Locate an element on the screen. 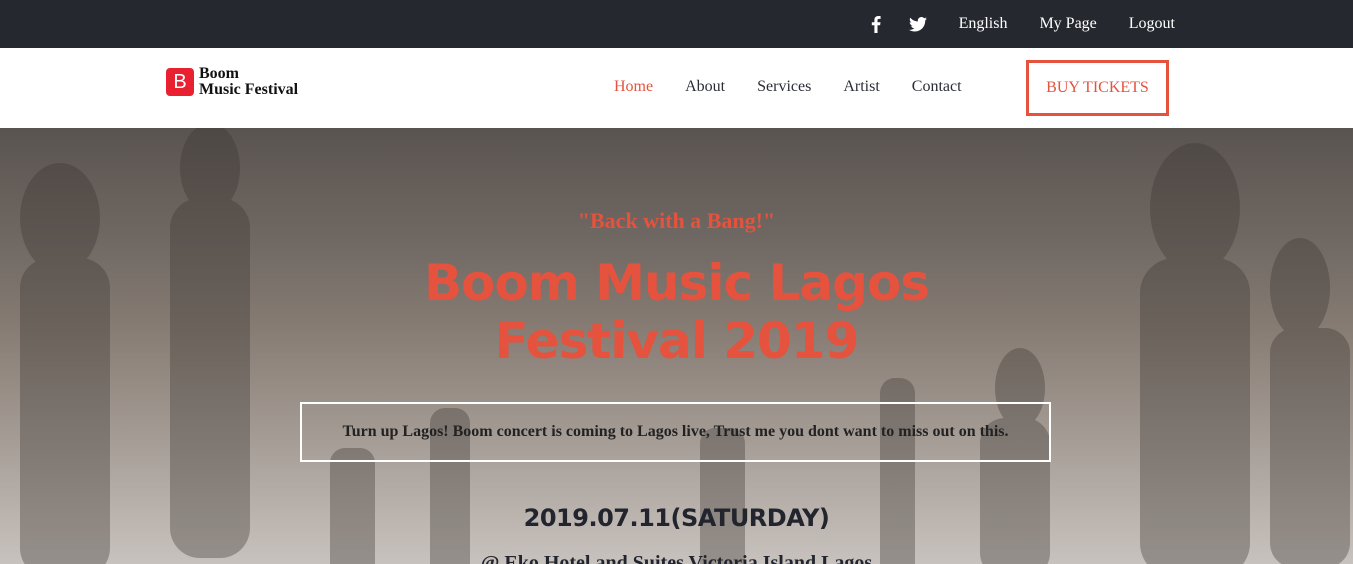 Image resolution: width=1353 pixels, height=564 pixels. site-logo: B Boom Music Festival is located at coordinates (232, 82).